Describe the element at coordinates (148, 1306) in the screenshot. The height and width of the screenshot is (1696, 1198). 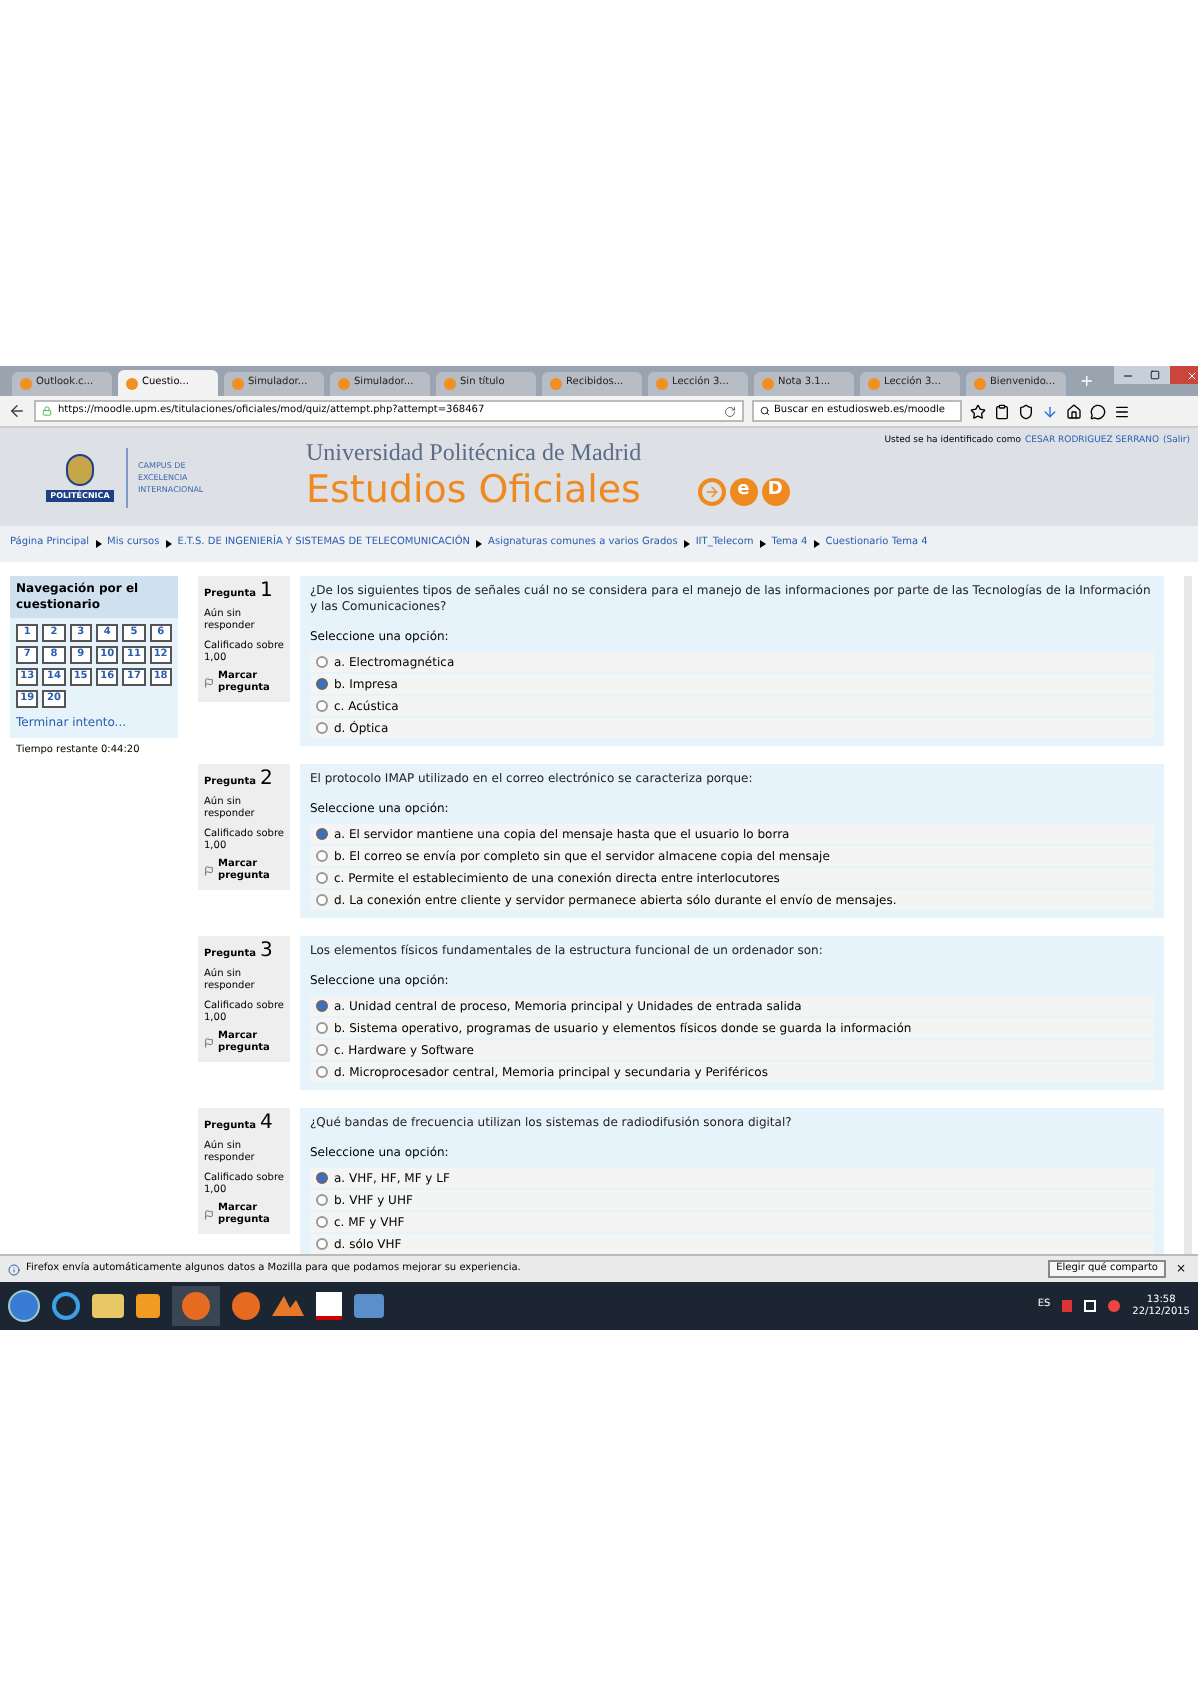
I see `media-player-taskbar-icon` at that location.